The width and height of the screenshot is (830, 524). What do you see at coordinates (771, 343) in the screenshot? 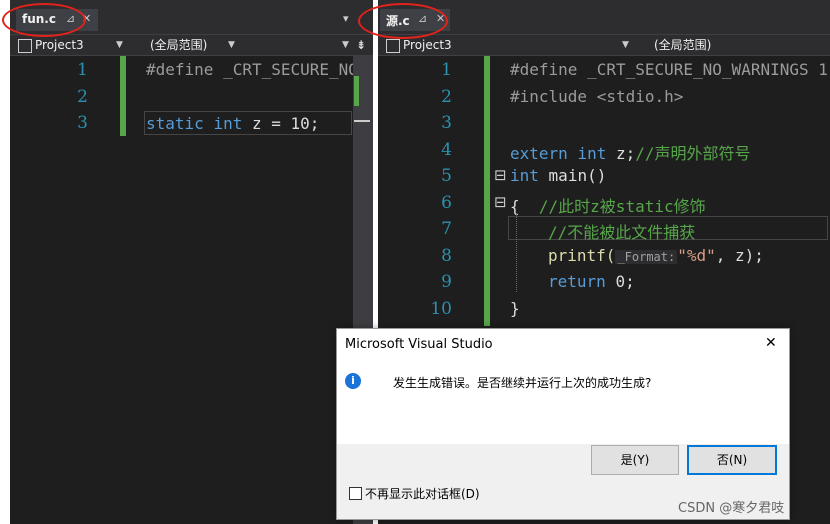
I see `close-icon: ✕` at bounding box center [771, 343].